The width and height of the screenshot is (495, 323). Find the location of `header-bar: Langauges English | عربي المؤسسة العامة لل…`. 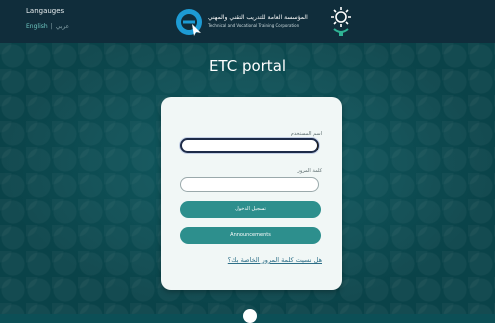

header-bar: Langauges English | عربي المؤسسة العامة لل… is located at coordinates (247, 21).